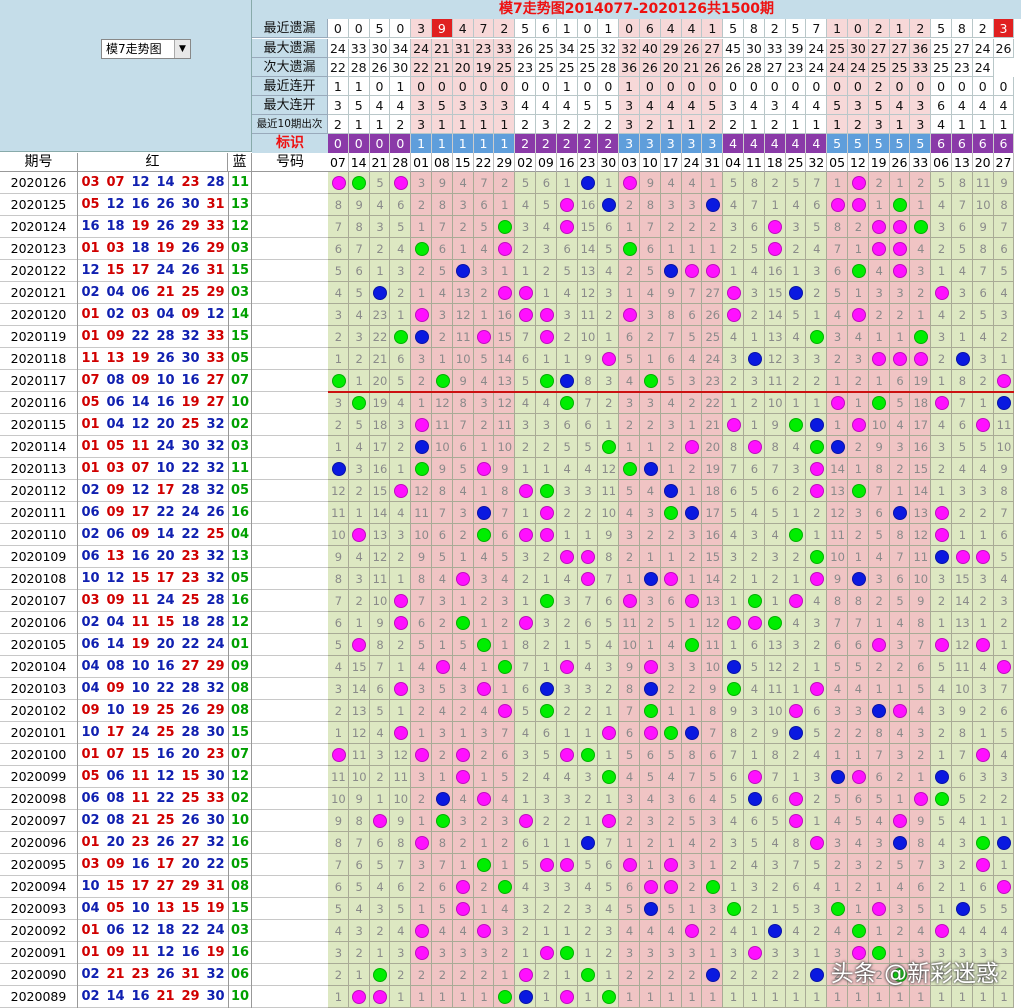 The height and width of the screenshot is (1008, 1021). I want to click on column-number: 16, so click(567, 162).